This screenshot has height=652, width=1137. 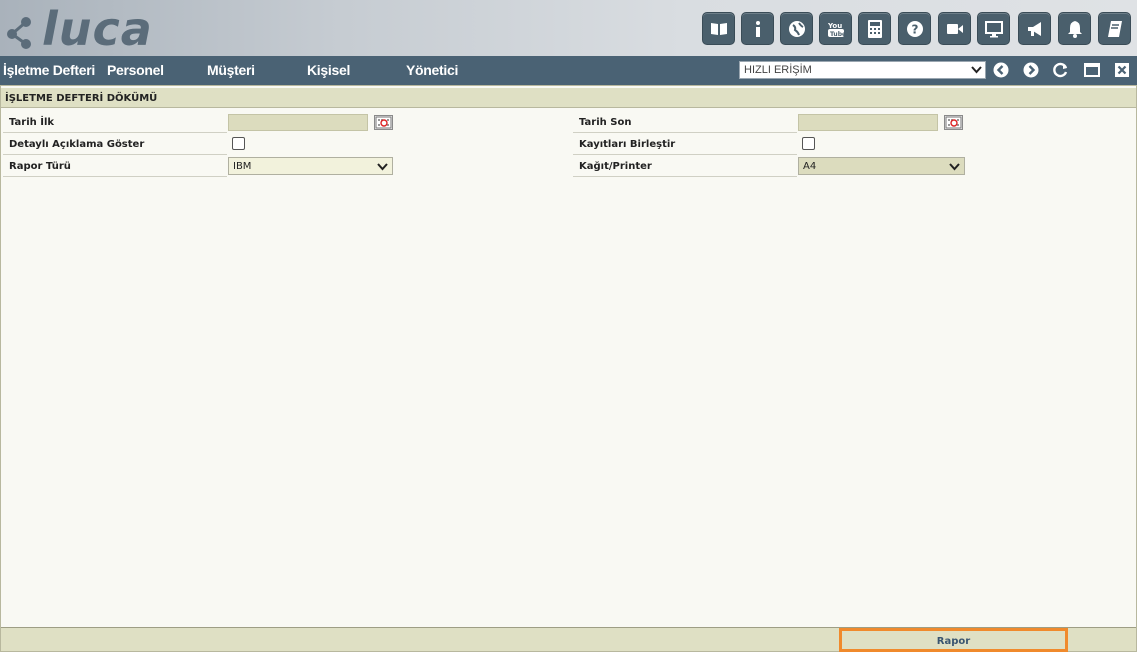 I want to click on help-button: ?, so click(x=914, y=28).